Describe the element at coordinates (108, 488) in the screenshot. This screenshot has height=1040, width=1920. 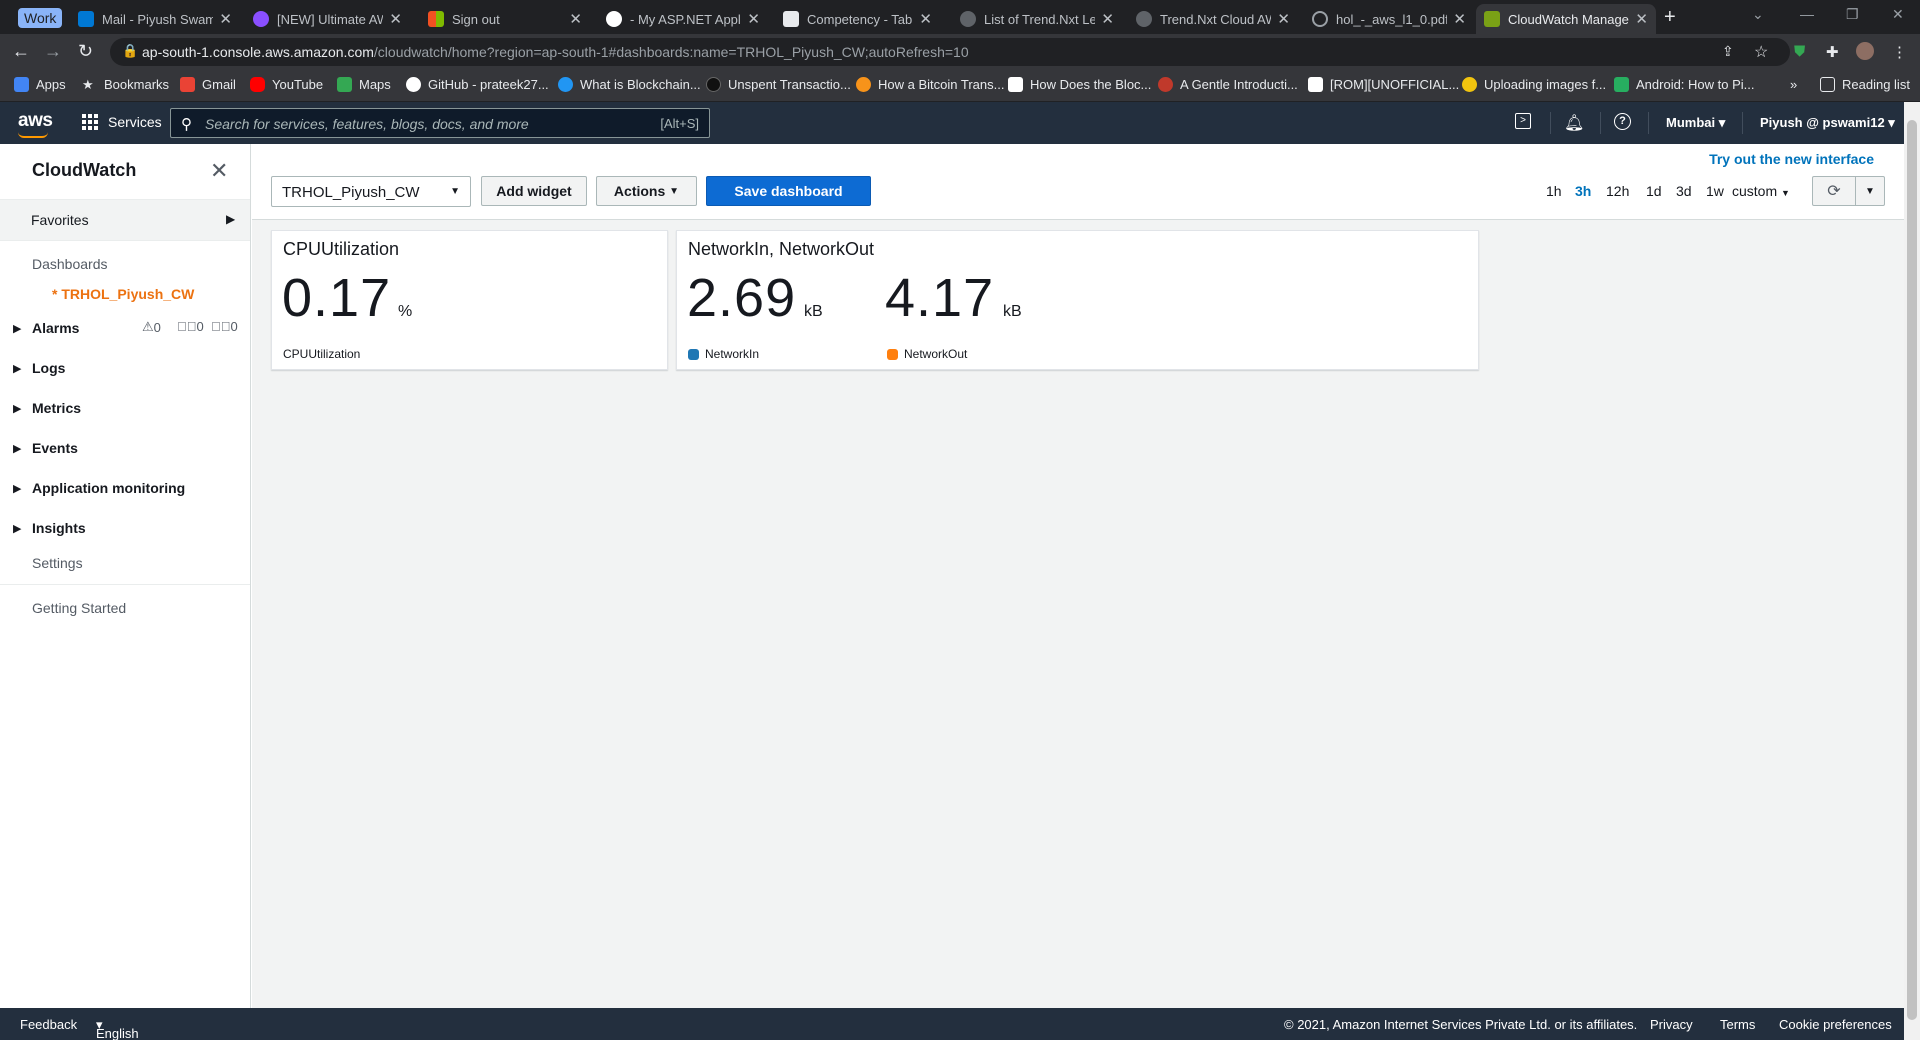
I see `sidebar-item-application-monitoring: Application monitoring` at that location.